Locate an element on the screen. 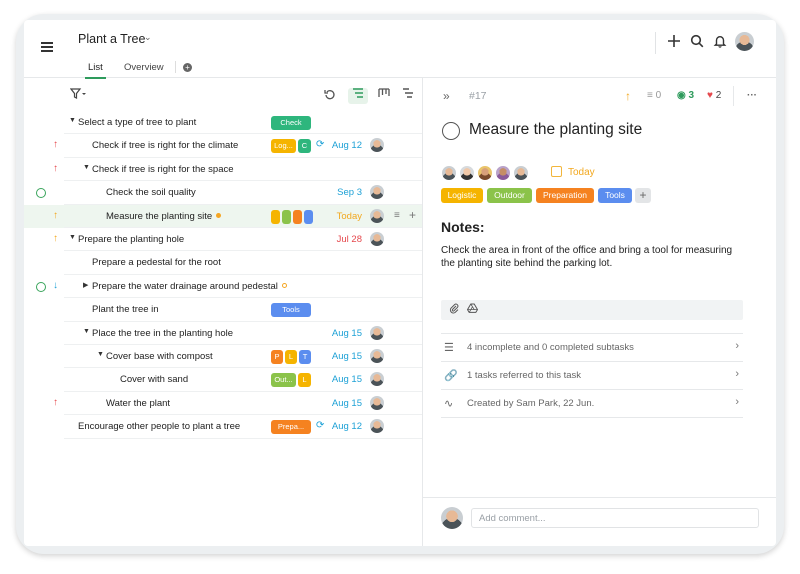 Image resolution: width=800 pixels, height=574 pixels. task-title: Encourage other people to plant a tree is located at coordinates (159, 426).